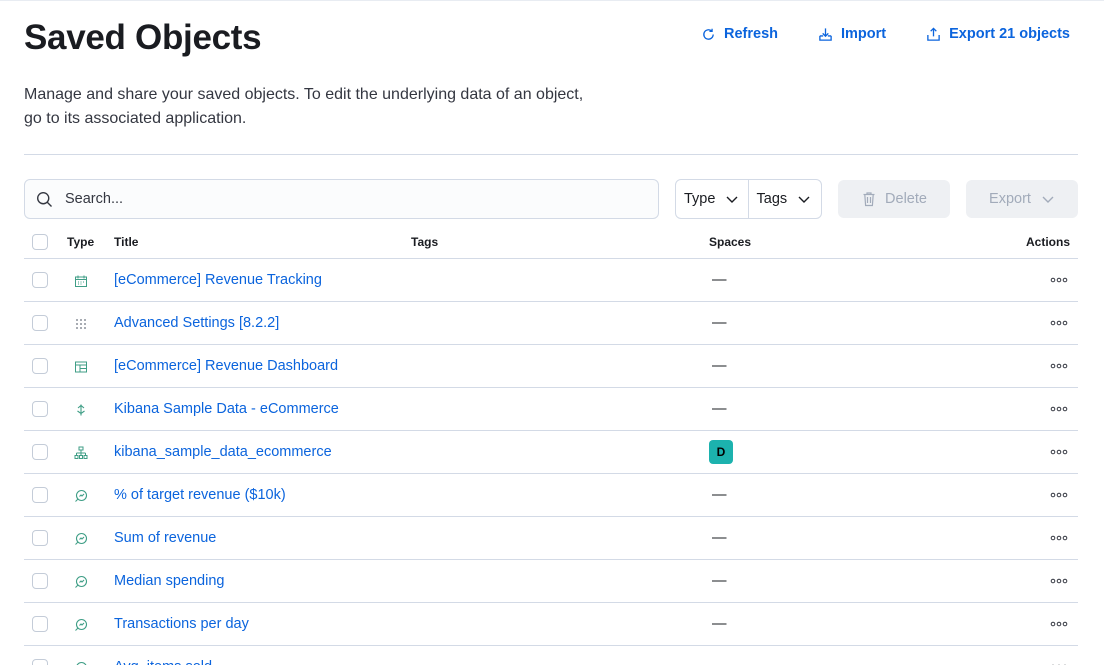 The width and height of the screenshot is (1104, 665). Describe the element at coordinates (40, 242) in the screenshot. I see `select-all-checkbox` at that location.